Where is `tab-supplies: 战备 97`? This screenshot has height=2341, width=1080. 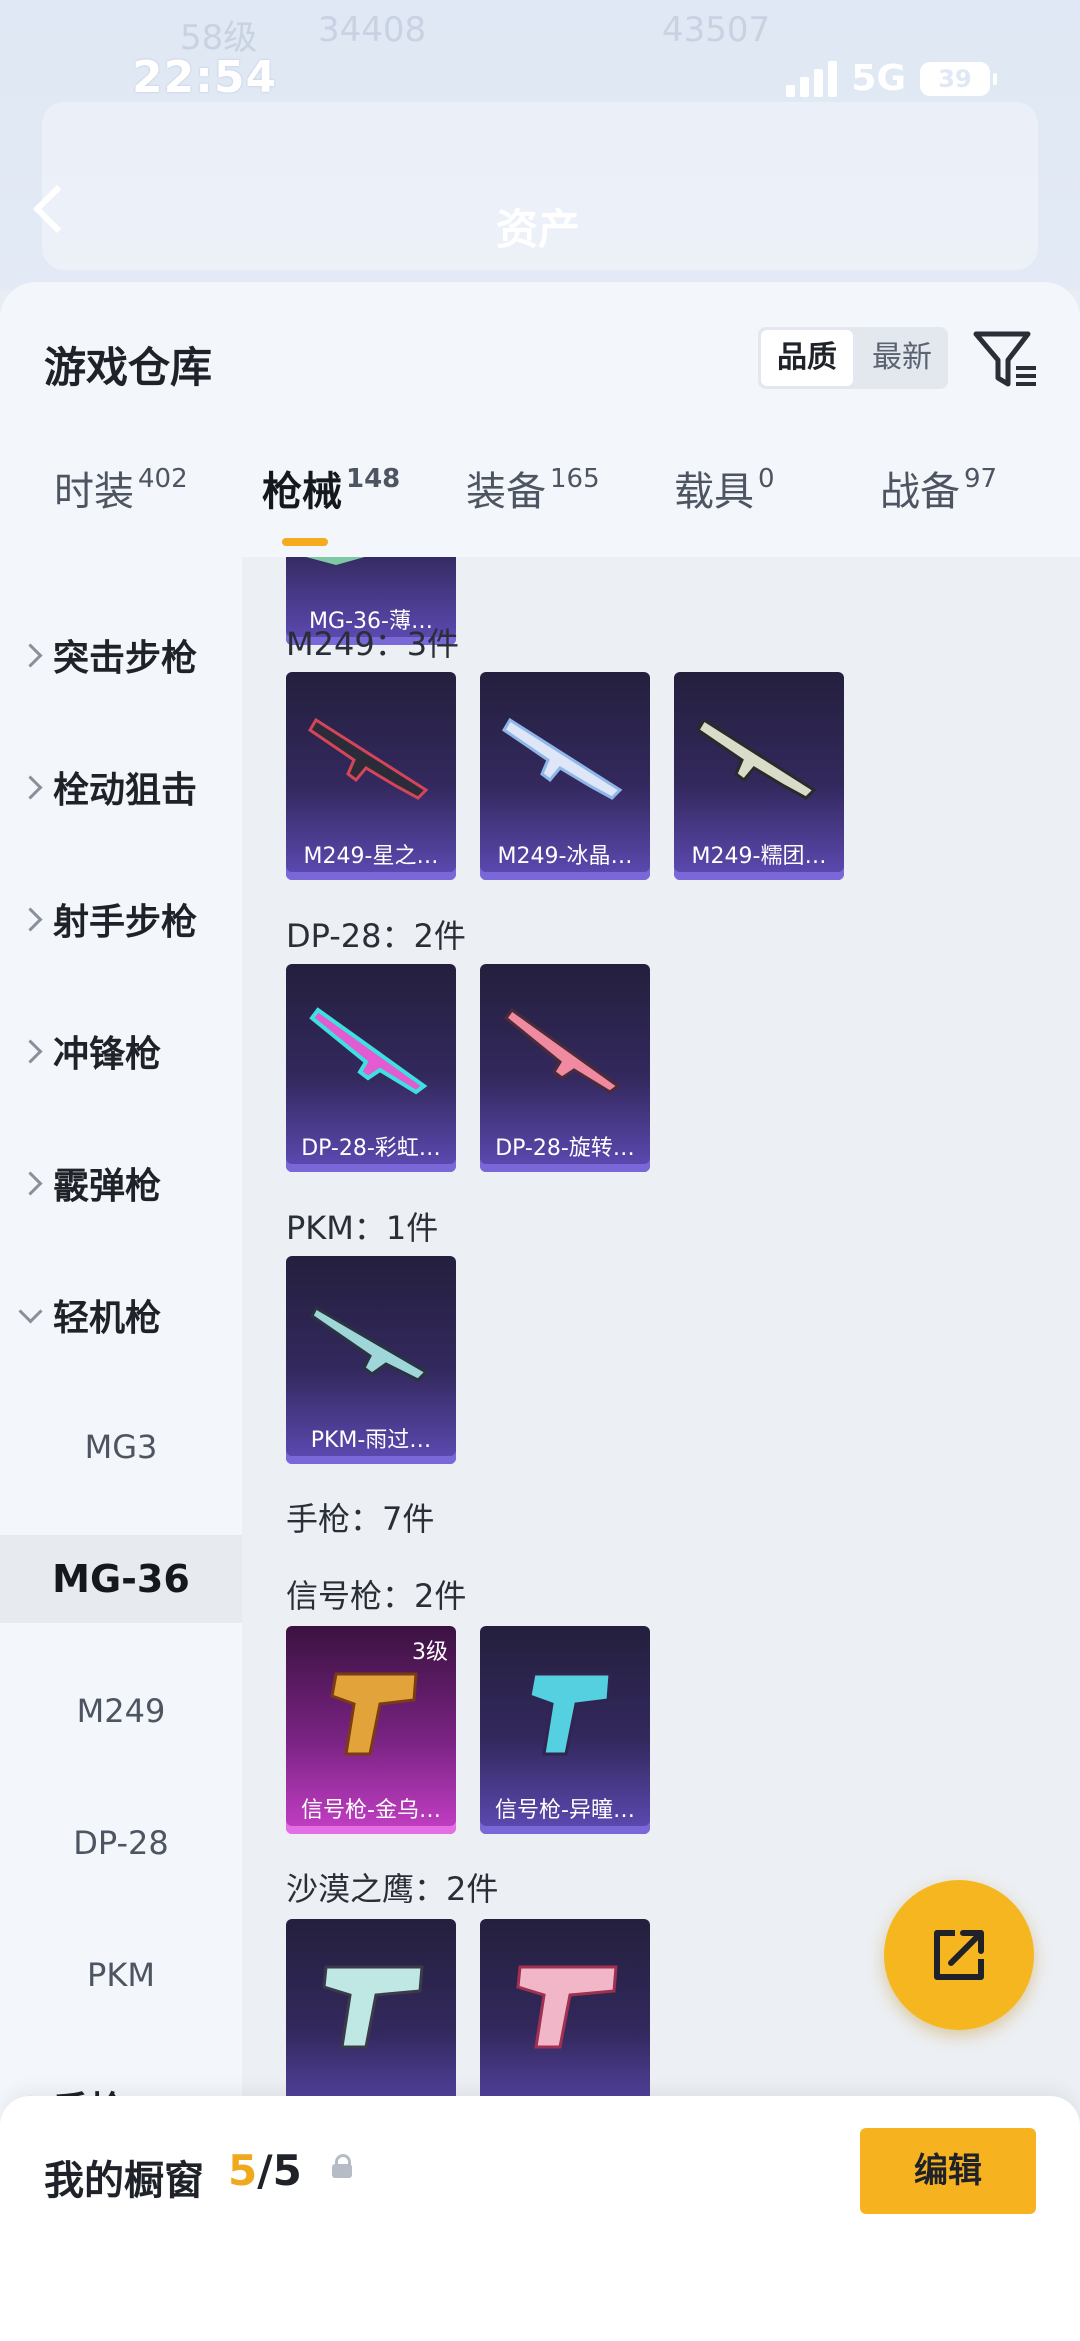 tab-supplies: 战备 97 is located at coordinates (938, 488).